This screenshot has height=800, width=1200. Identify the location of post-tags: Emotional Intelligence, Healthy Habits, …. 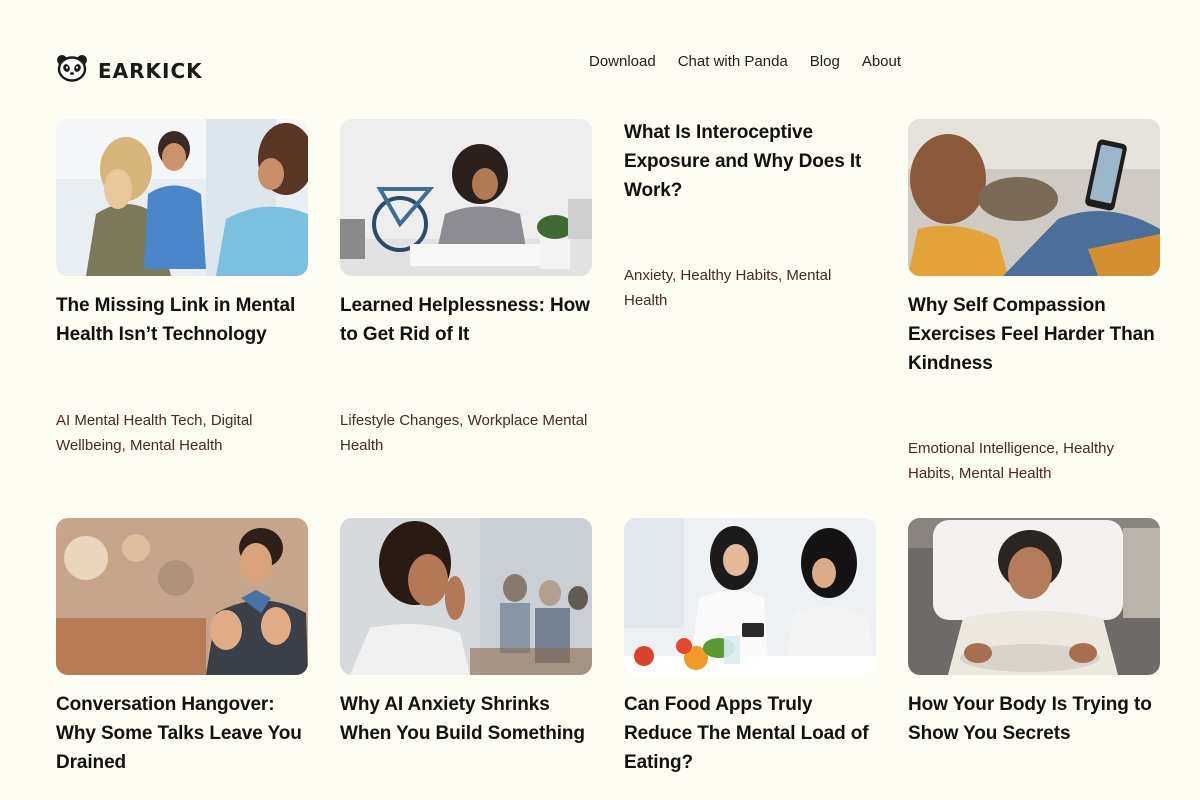
(1011, 461).